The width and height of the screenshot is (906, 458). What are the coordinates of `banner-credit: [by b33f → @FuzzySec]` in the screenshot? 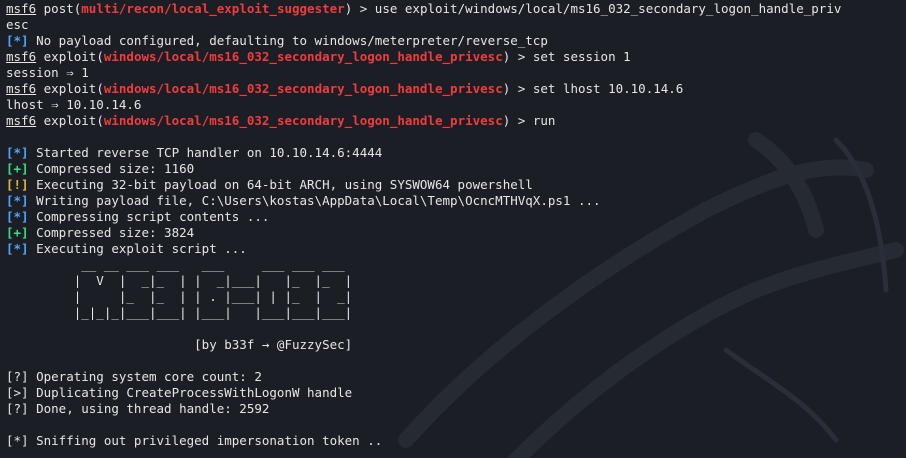 It's located at (179, 344).